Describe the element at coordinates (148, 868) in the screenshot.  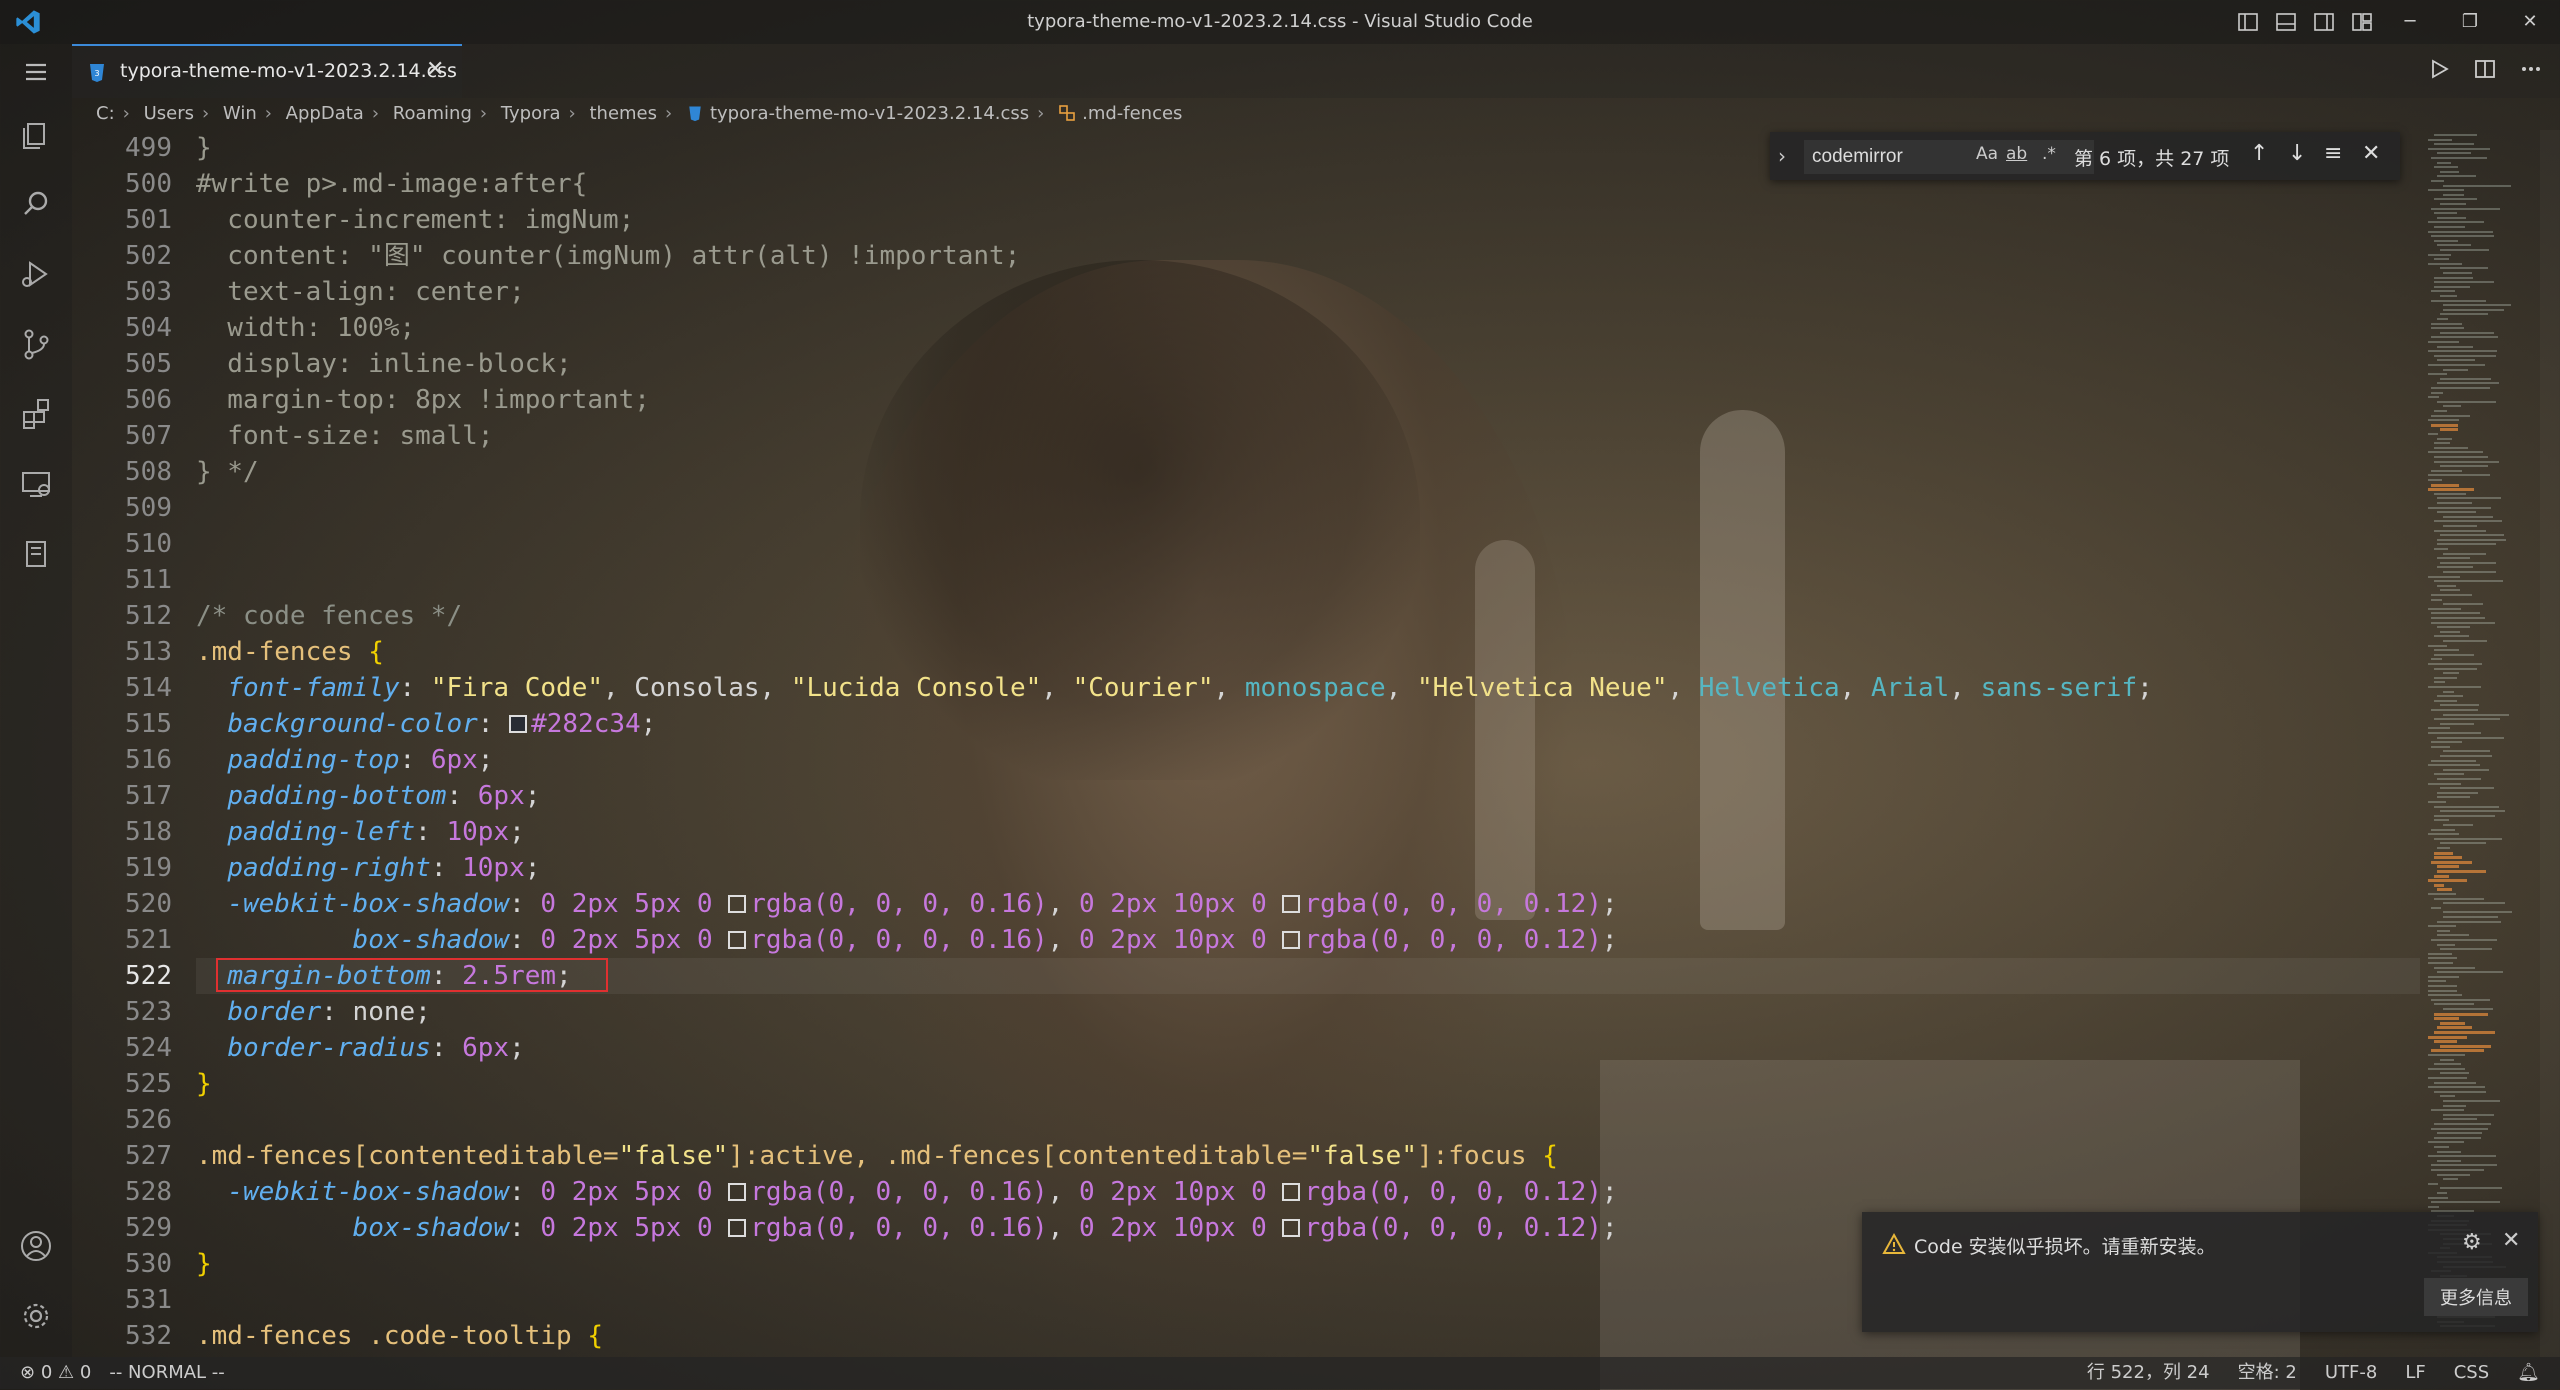
I see `line-number: 519` at that location.